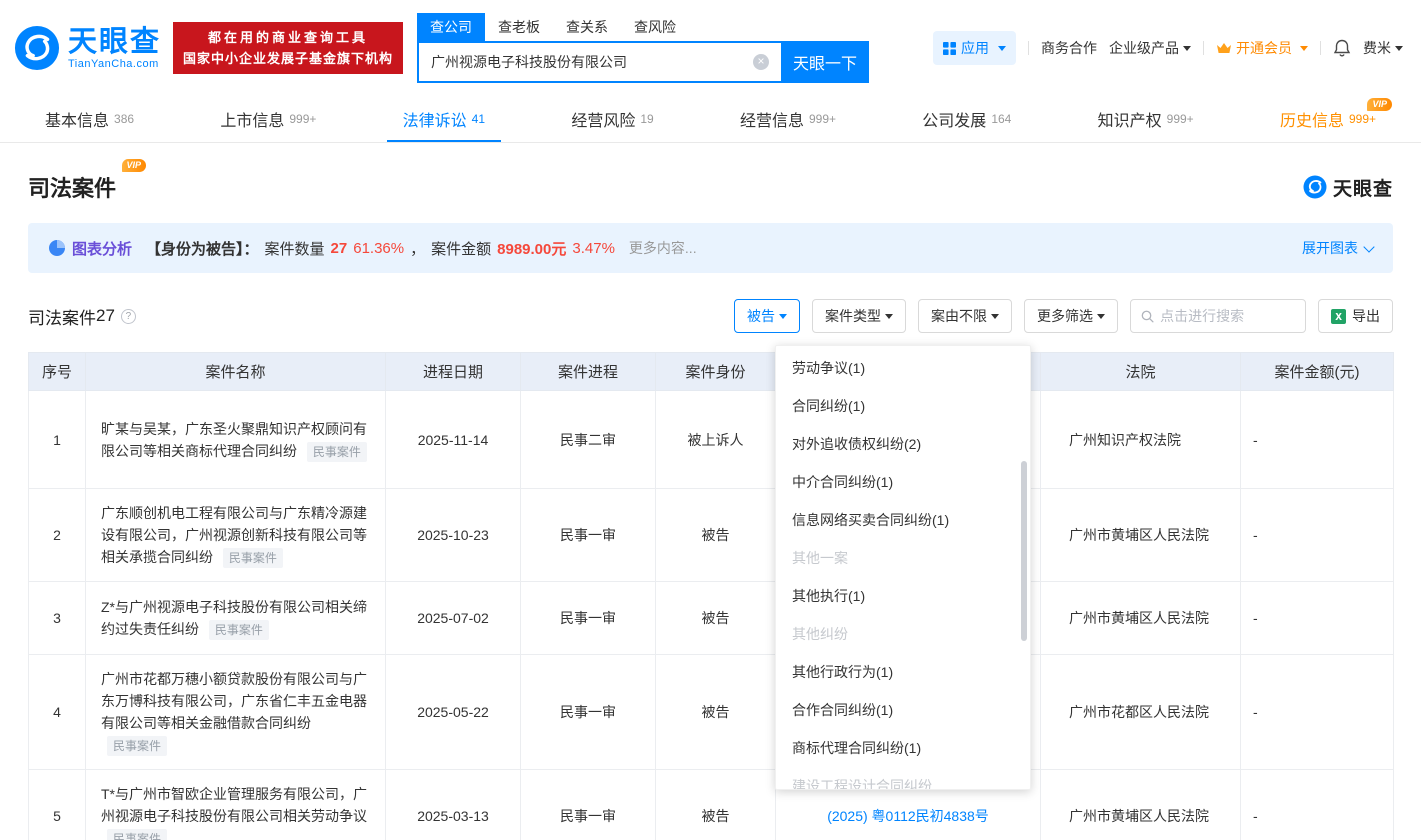 The height and width of the screenshot is (840, 1421). I want to click on brand-watermark: 天眼查, so click(1348, 187).